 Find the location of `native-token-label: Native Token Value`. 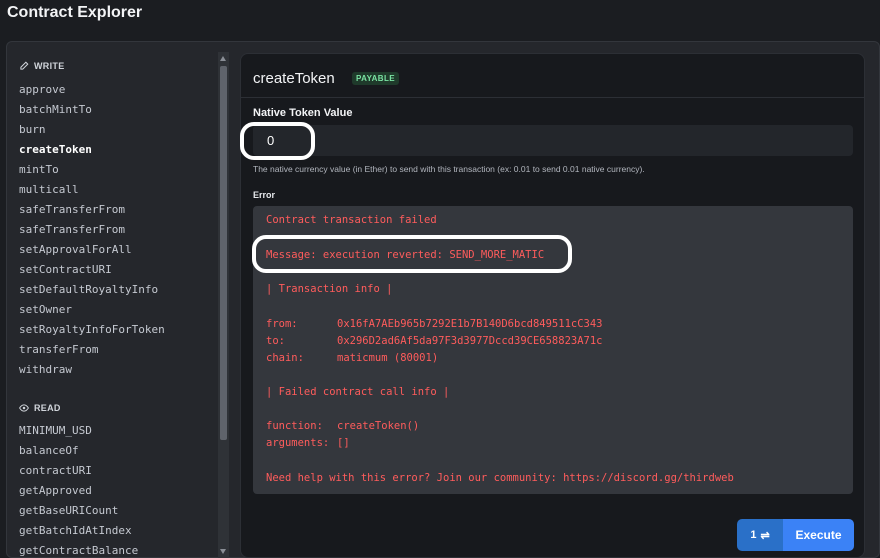

native-token-label: Native Token Value is located at coordinates (303, 113).